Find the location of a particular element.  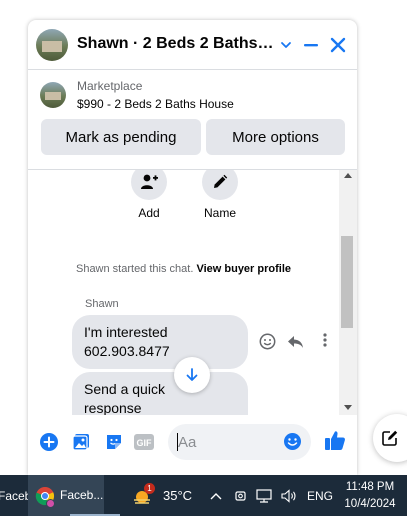

plus-circle-icon is located at coordinates (49, 442).